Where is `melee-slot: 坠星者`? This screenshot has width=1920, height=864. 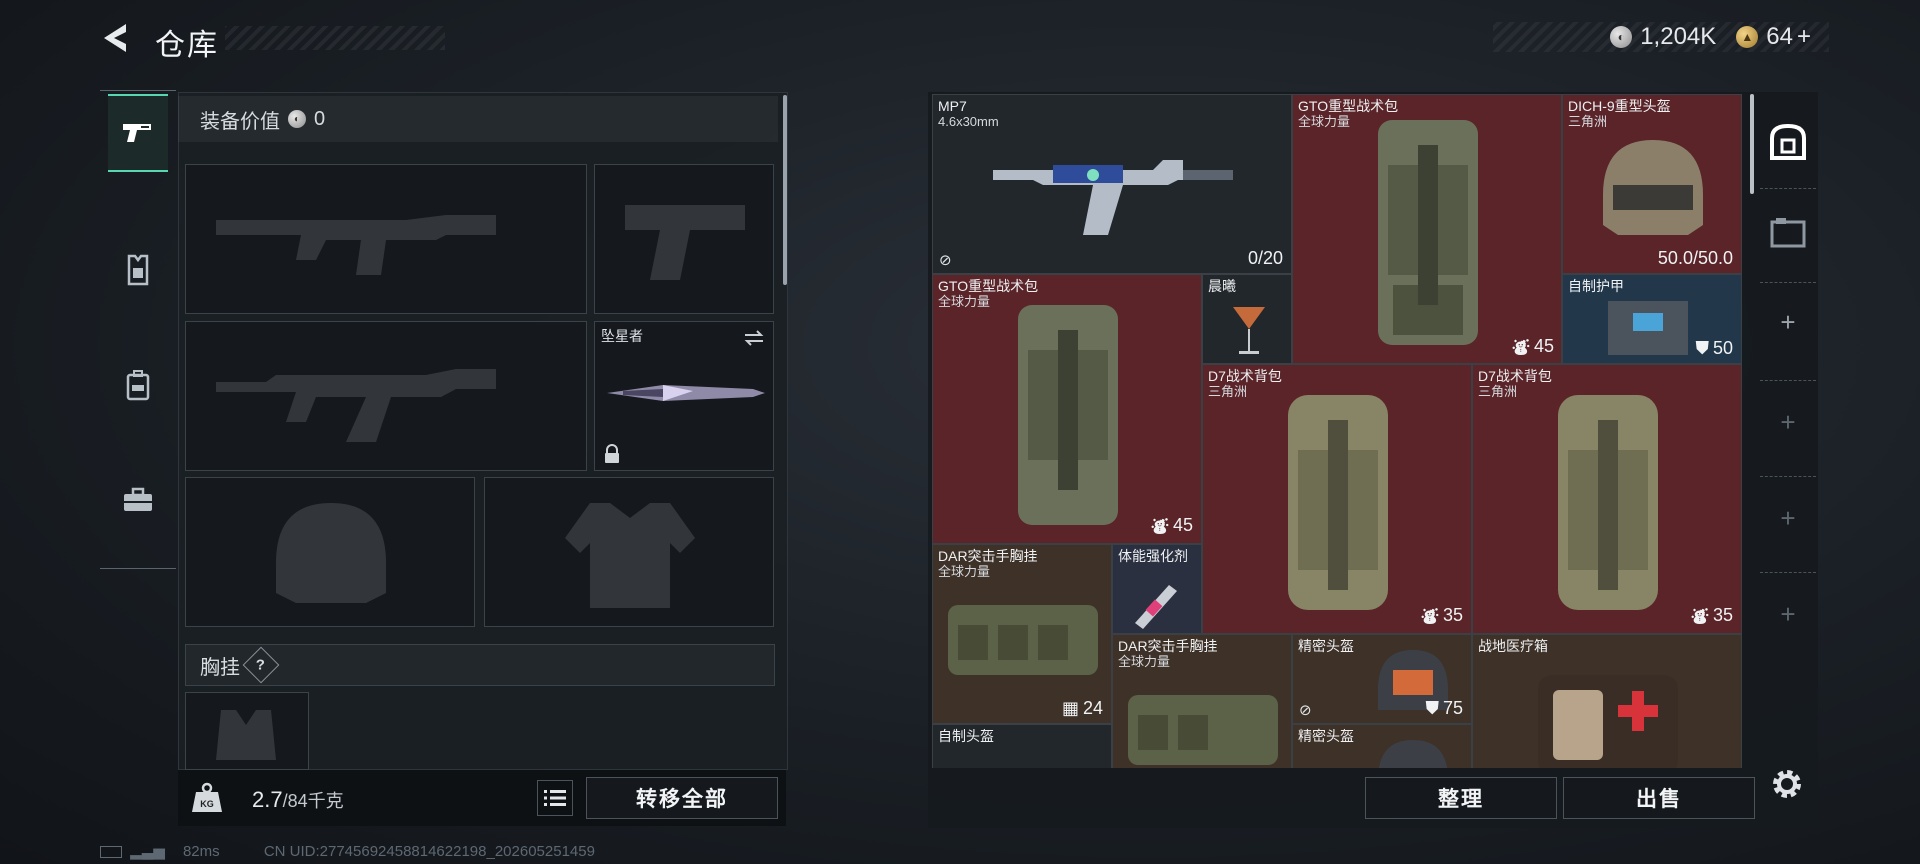
melee-slot: 坠星者 is located at coordinates (684, 396).